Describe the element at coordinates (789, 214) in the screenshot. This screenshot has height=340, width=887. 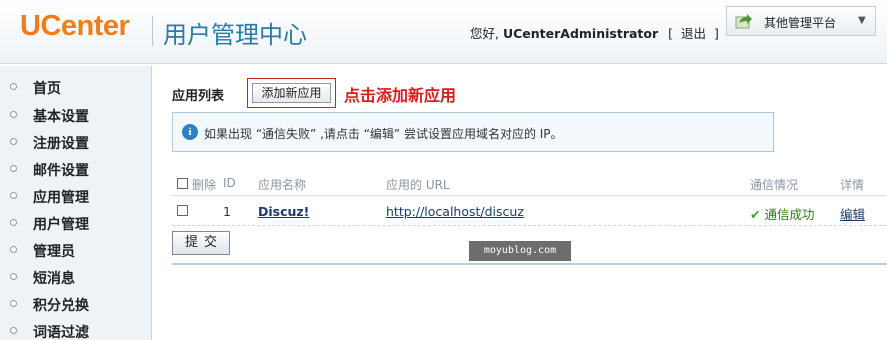
I see `status-text: 通信成功` at that location.